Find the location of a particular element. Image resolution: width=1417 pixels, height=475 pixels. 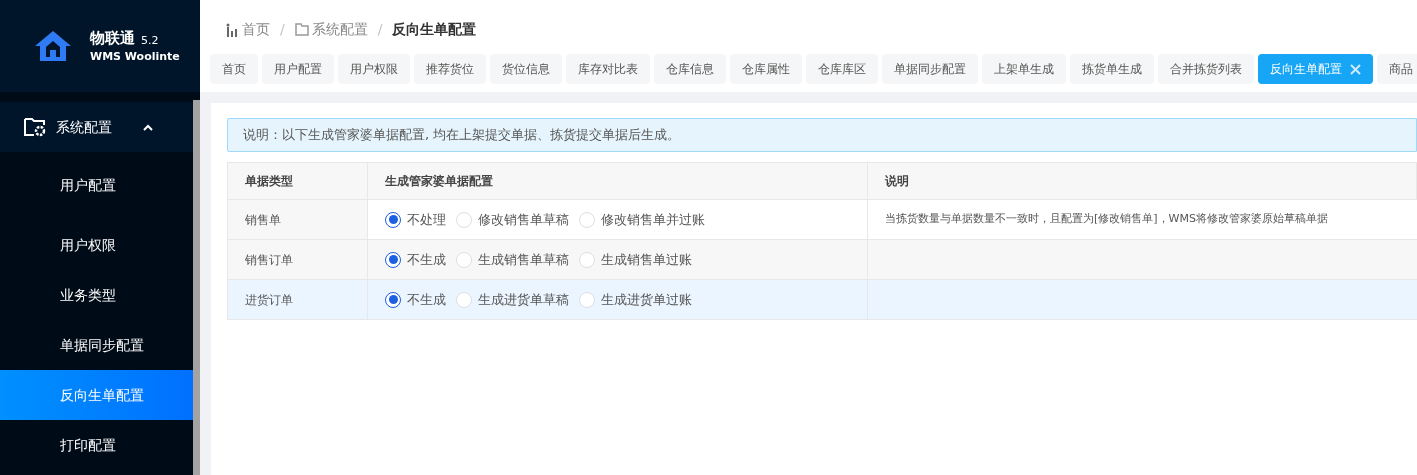

version-label: 5.2 is located at coordinates (150, 40).